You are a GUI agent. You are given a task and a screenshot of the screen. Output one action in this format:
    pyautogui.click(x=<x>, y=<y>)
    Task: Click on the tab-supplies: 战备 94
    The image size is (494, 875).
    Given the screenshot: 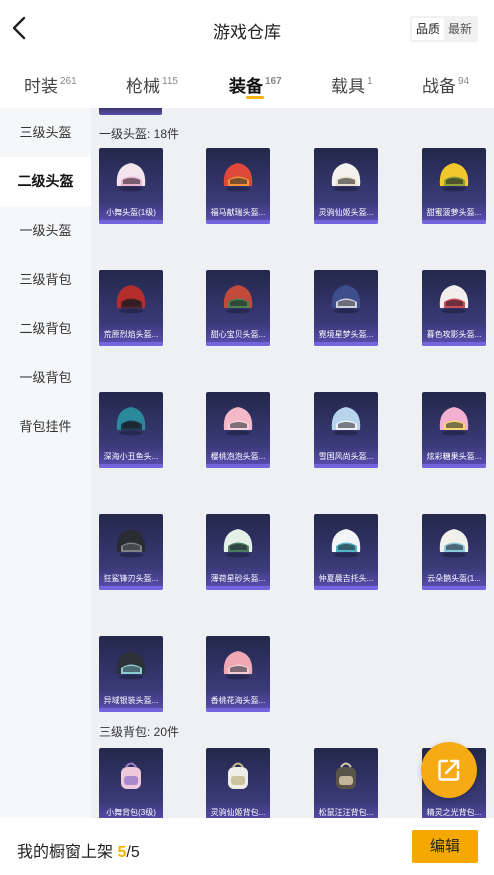 What is the action you would take?
    pyautogui.click(x=445, y=84)
    